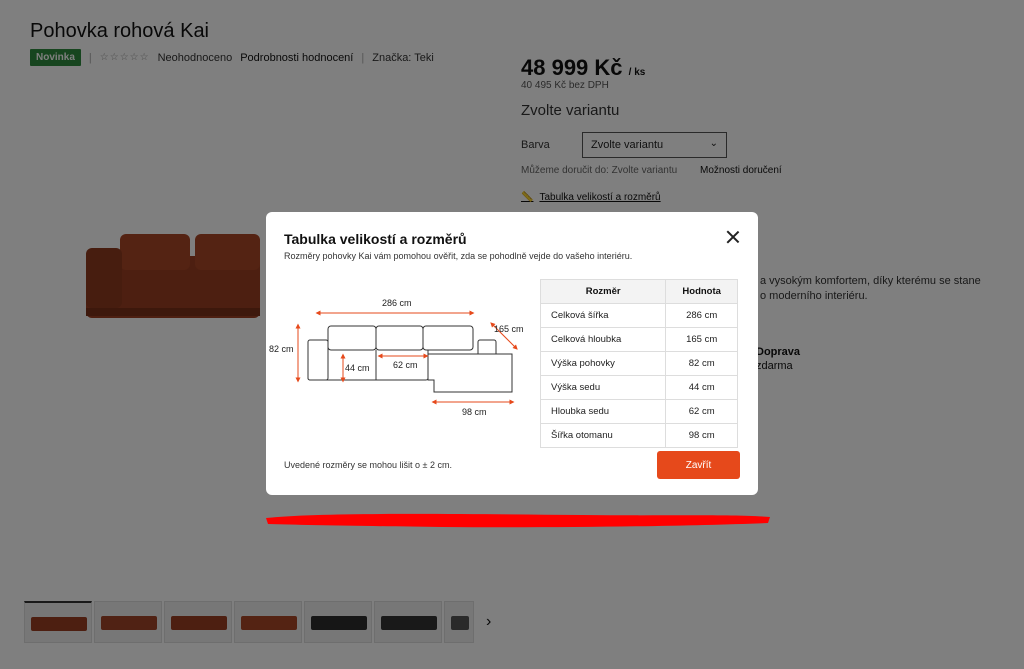  What do you see at coordinates (281, 349) in the screenshot?
I see `diagram-height-label: 82 cm` at bounding box center [281, 349].